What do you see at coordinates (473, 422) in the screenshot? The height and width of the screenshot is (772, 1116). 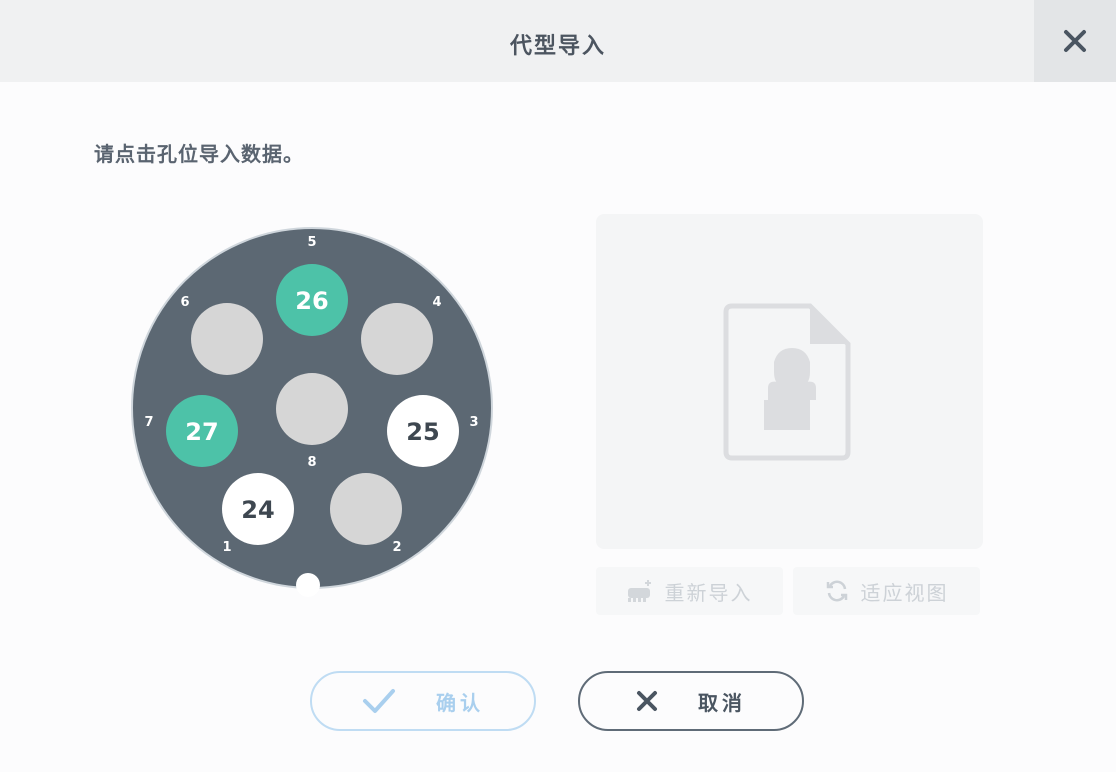 I see `slot-label-3: 3` at bounding box center [473, 422].